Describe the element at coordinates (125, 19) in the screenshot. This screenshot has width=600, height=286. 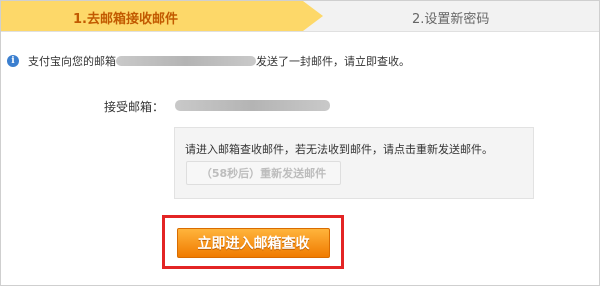
I see `step-1-label: 1.去邮箱接收邮件` at that location.